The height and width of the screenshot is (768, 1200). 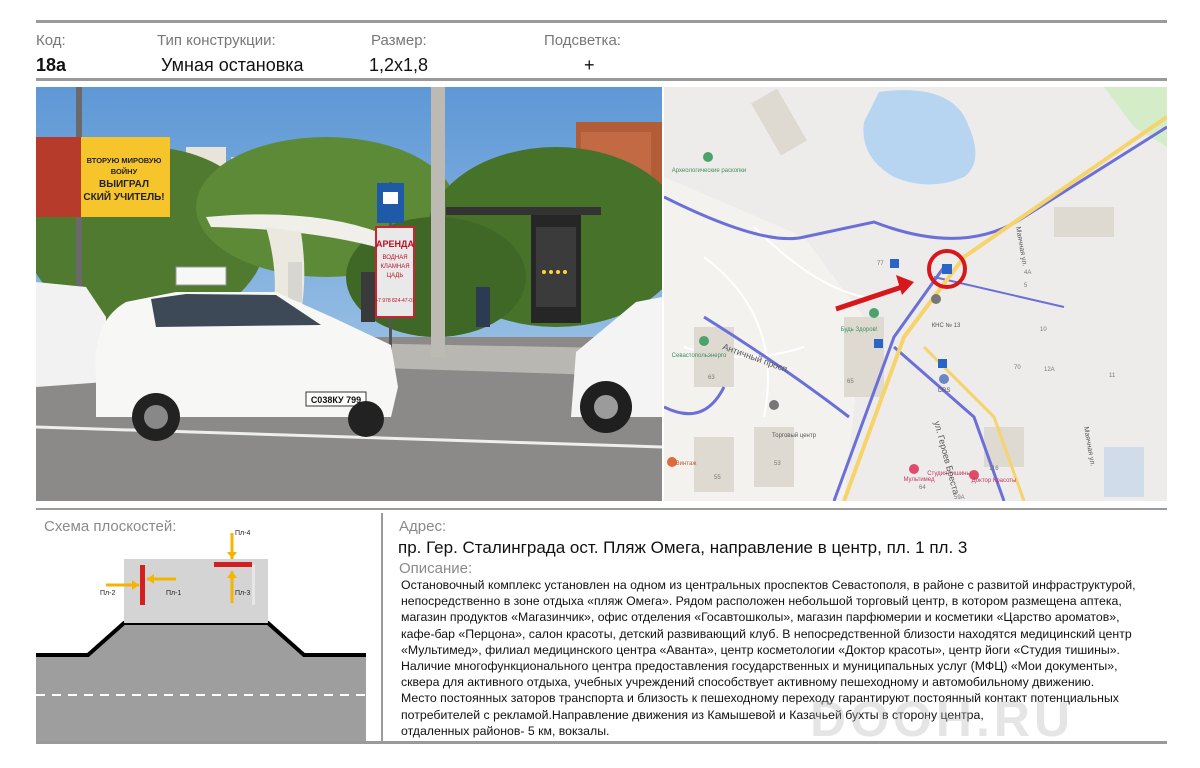 I want to click on billboard-line-3: ВЫИГРАЛ, so click(x=124, y=184).